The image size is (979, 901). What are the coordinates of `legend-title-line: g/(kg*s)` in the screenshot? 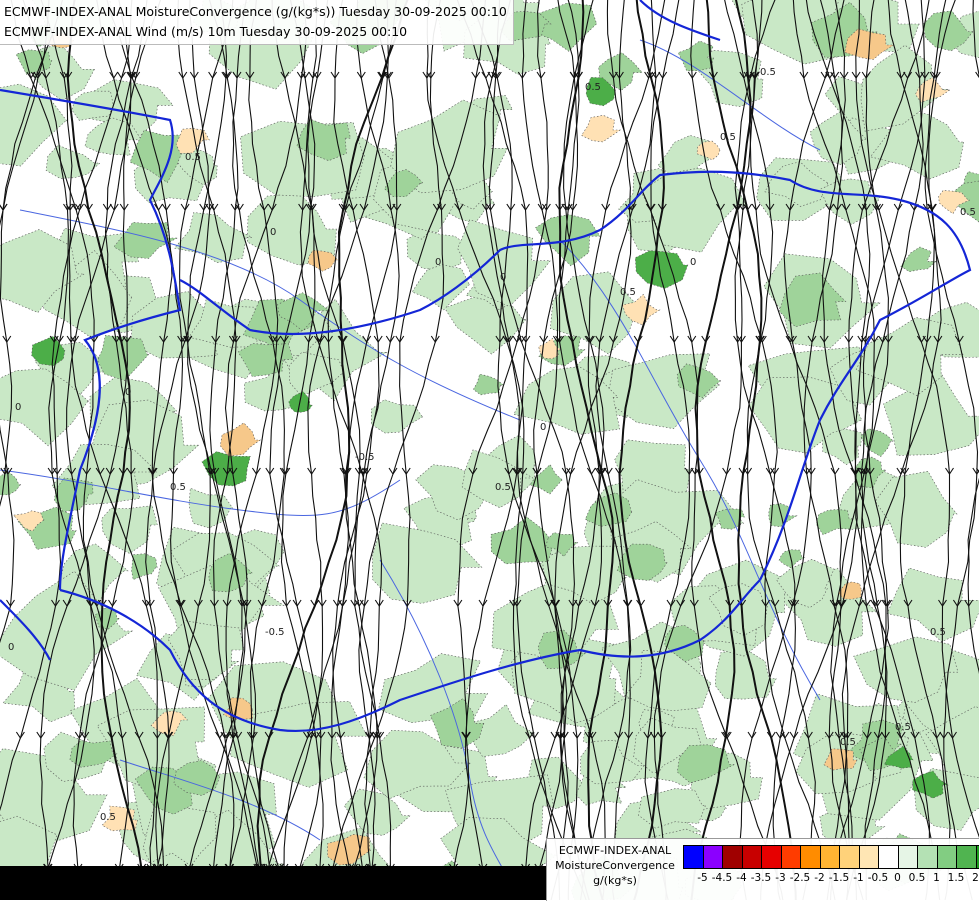 It's located at (615, 880).